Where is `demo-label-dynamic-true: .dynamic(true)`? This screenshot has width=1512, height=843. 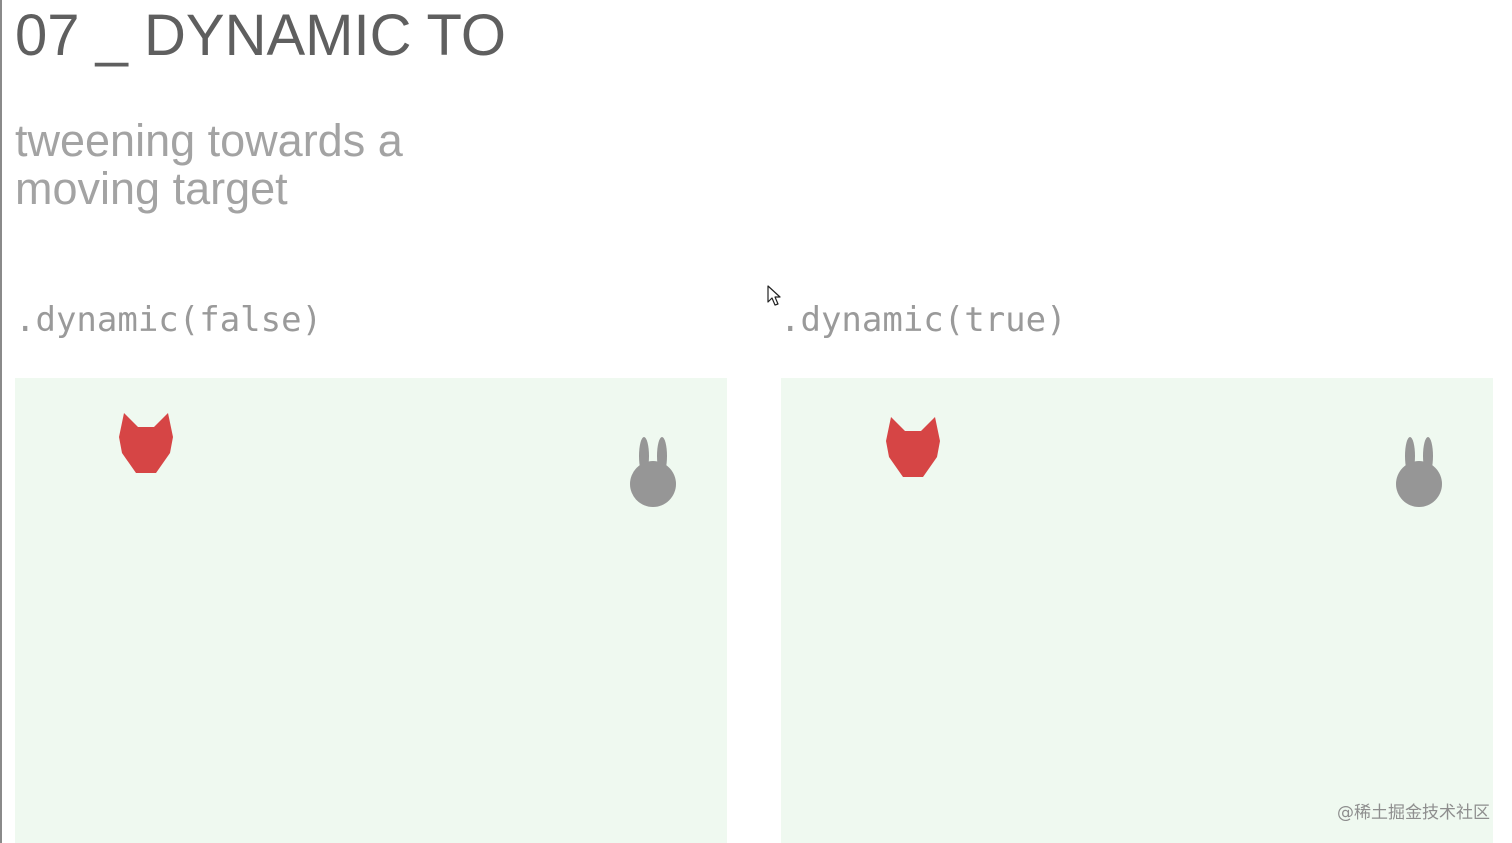
demo-label-dynamic-true: .dynamic(true) is located at coordinates (923, 320).